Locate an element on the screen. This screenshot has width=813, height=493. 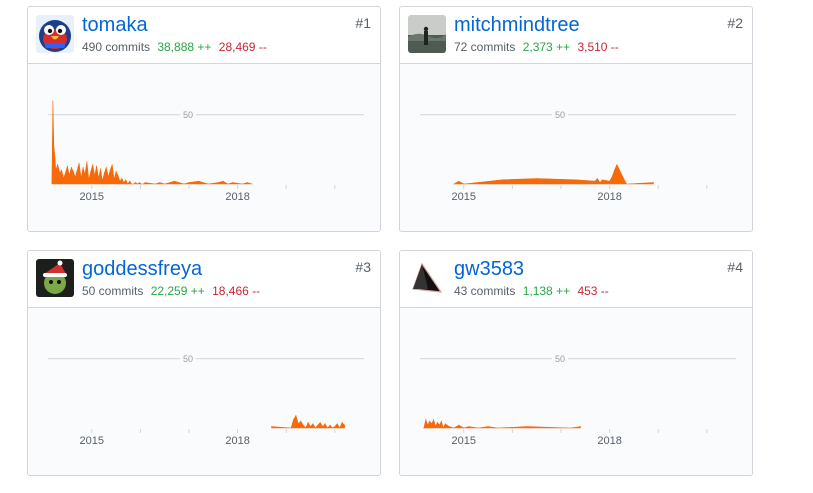
contribution-stats: 490 commits 38,888 ++ 28,469 -- is located at coordinates (174, 47).